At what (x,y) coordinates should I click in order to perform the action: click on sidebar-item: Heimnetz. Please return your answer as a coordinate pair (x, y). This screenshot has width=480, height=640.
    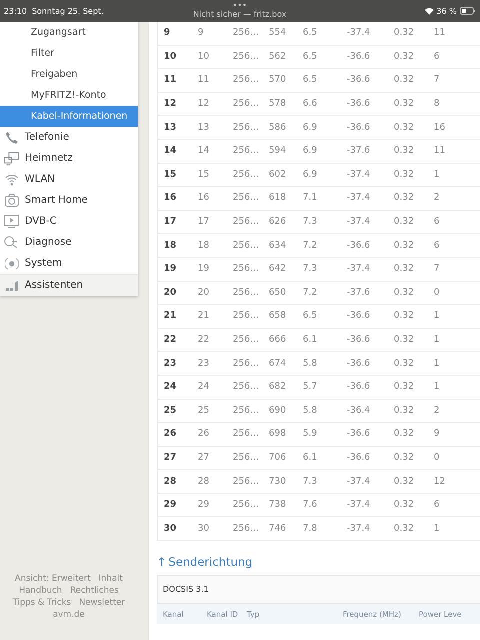
    Looking at the image, I should click on (69, 158).